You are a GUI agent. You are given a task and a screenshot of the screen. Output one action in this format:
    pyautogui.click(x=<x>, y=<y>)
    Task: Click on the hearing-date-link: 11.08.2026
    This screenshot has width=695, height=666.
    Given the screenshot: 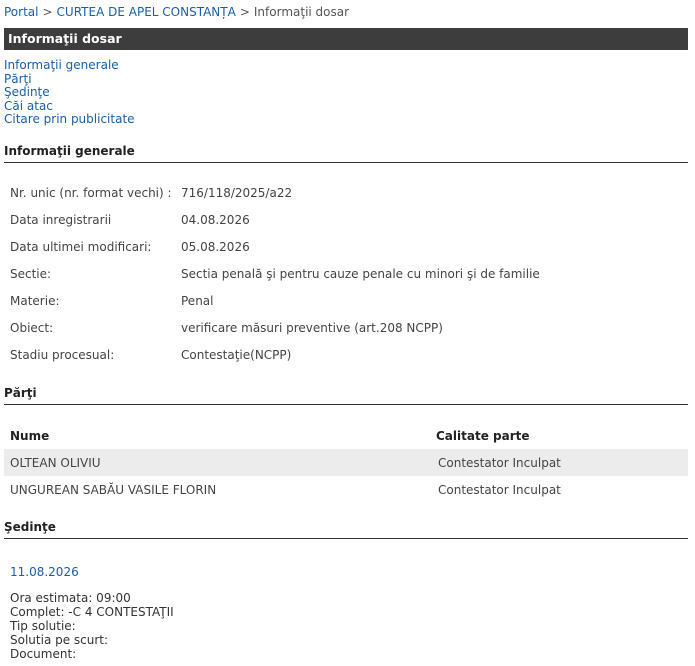 What is the action you would take?
    pyautogui.click(x=44, y=572)
    